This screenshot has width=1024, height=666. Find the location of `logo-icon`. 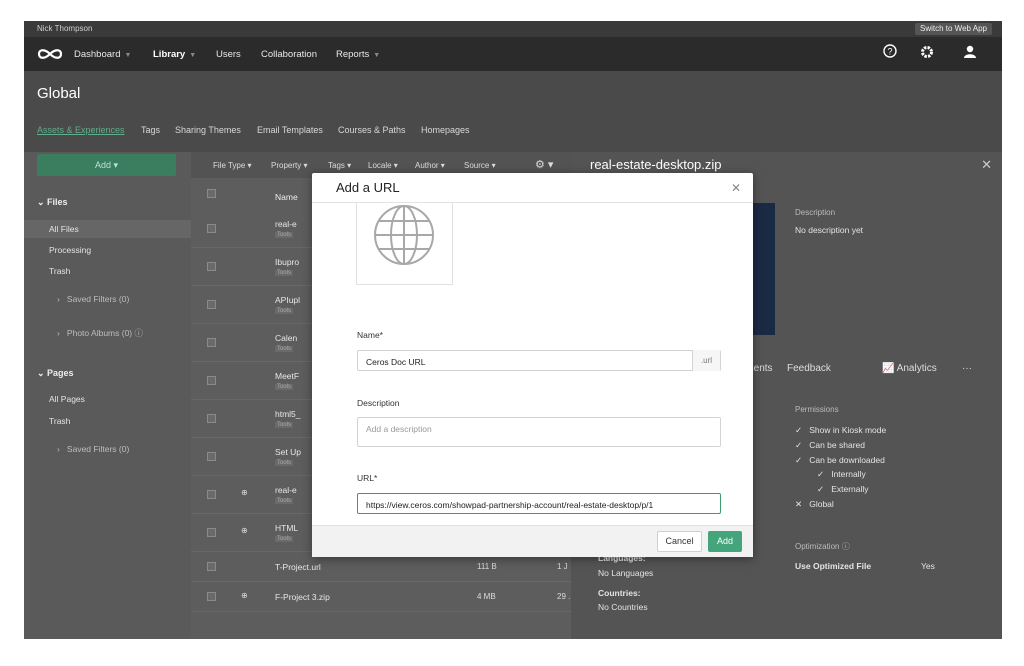

logo-icon is located at coordinates (50, 54).